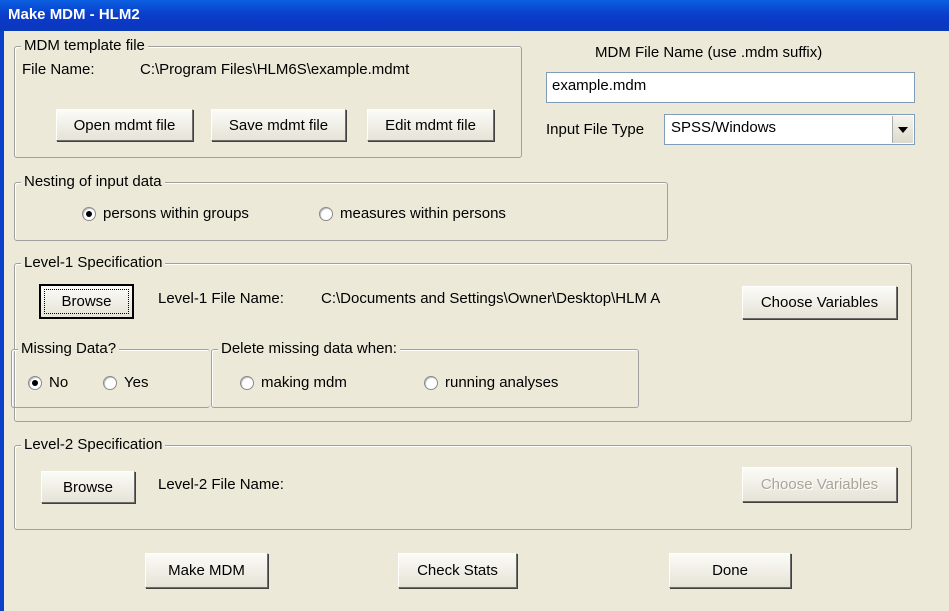 This screenshot has height=611, width=949. Describe the element at coordinates (724, 127) in the screenshot. I see `input-file-type-value: SPSS/Windows` at that location.